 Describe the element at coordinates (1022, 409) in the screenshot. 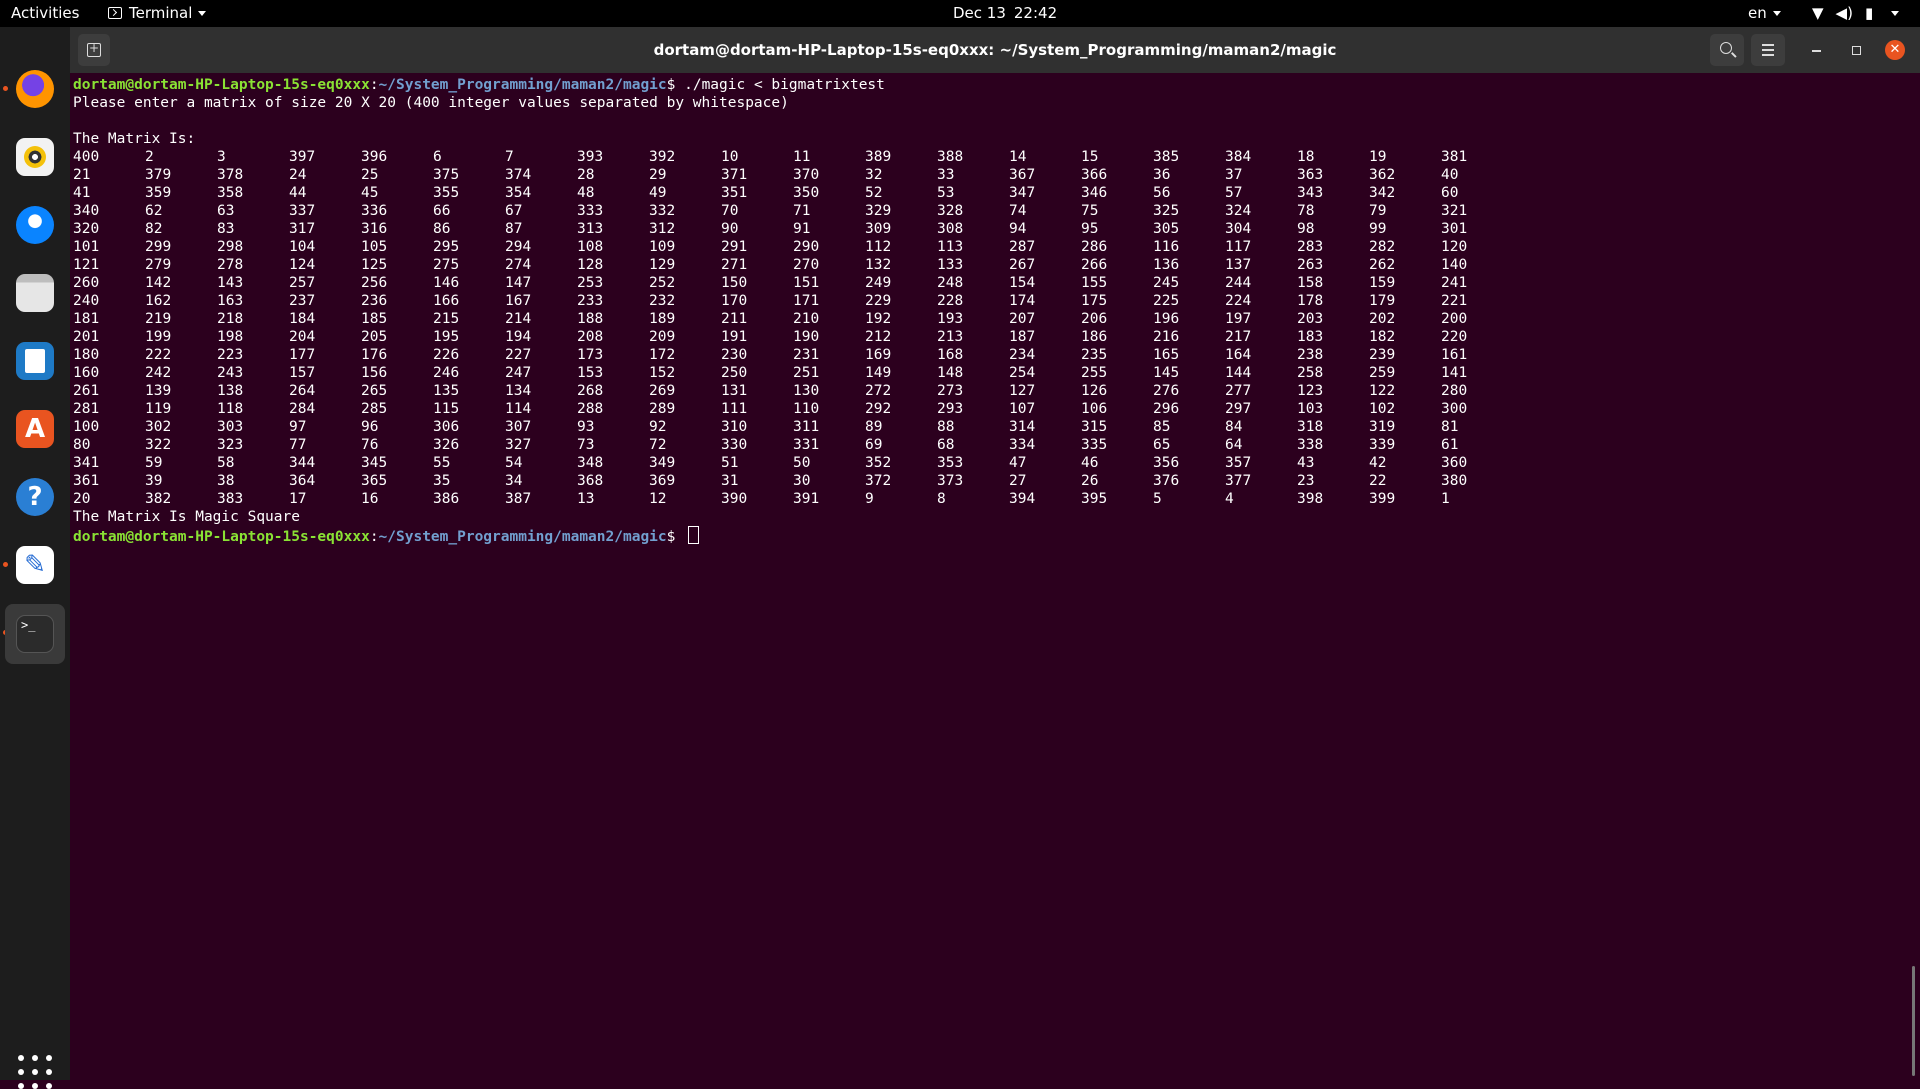

I see `matrix-cell: 107` at that location.